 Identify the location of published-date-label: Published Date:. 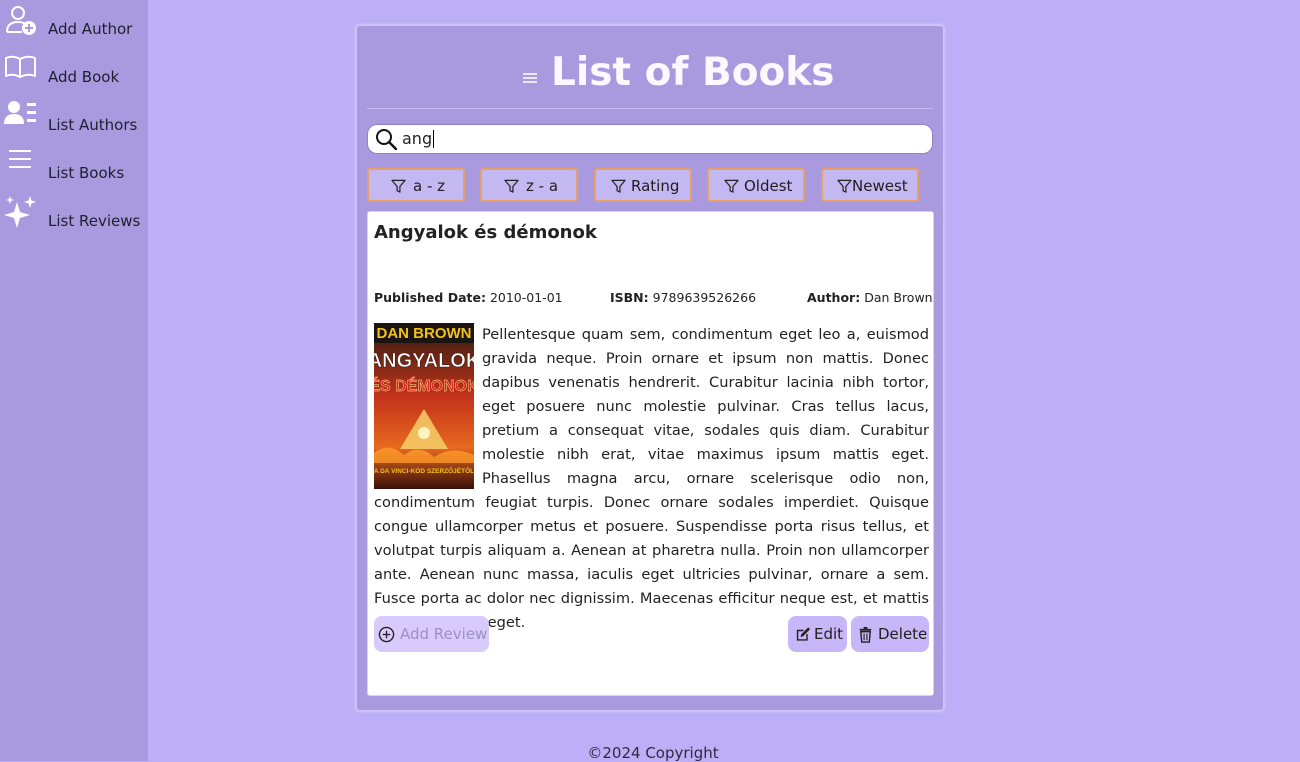
(430, 297).